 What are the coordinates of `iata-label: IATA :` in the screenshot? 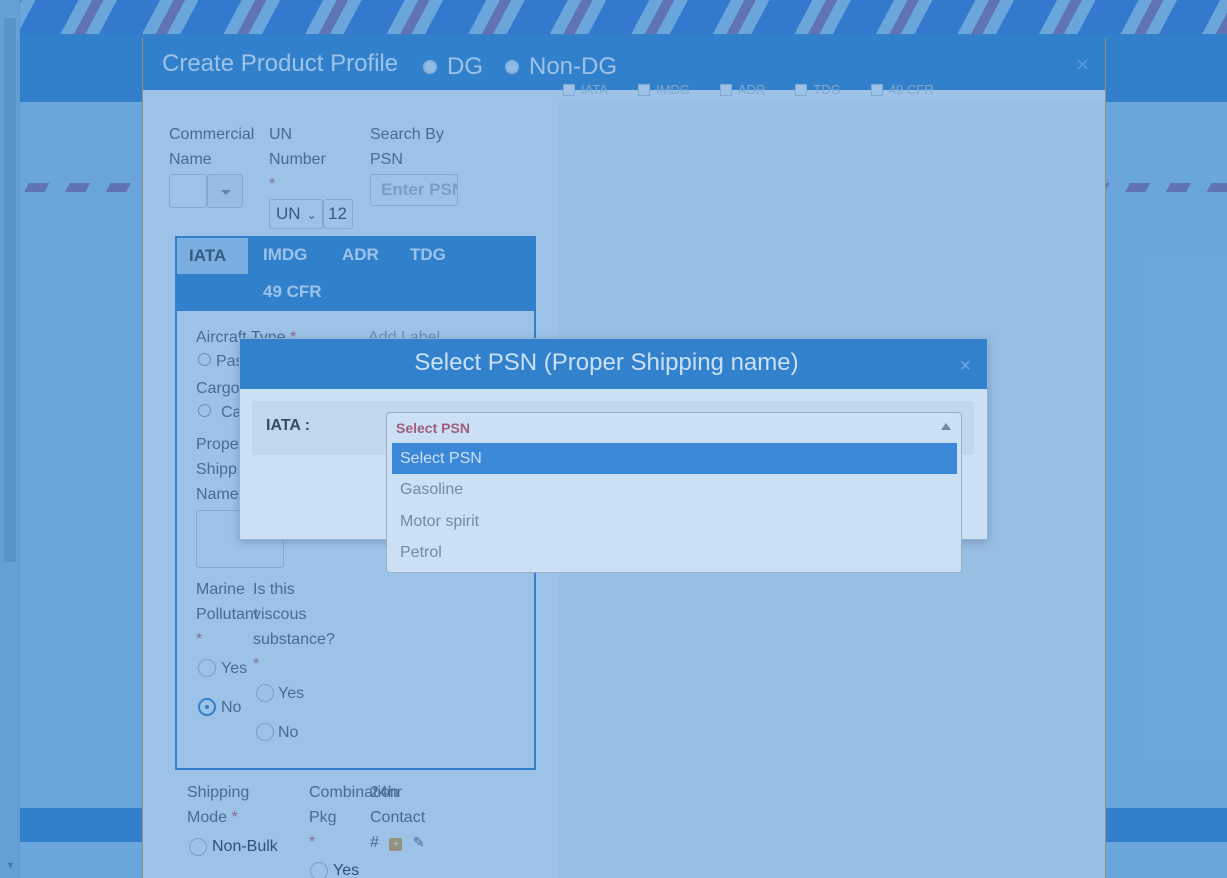 It's located at (288, 425).